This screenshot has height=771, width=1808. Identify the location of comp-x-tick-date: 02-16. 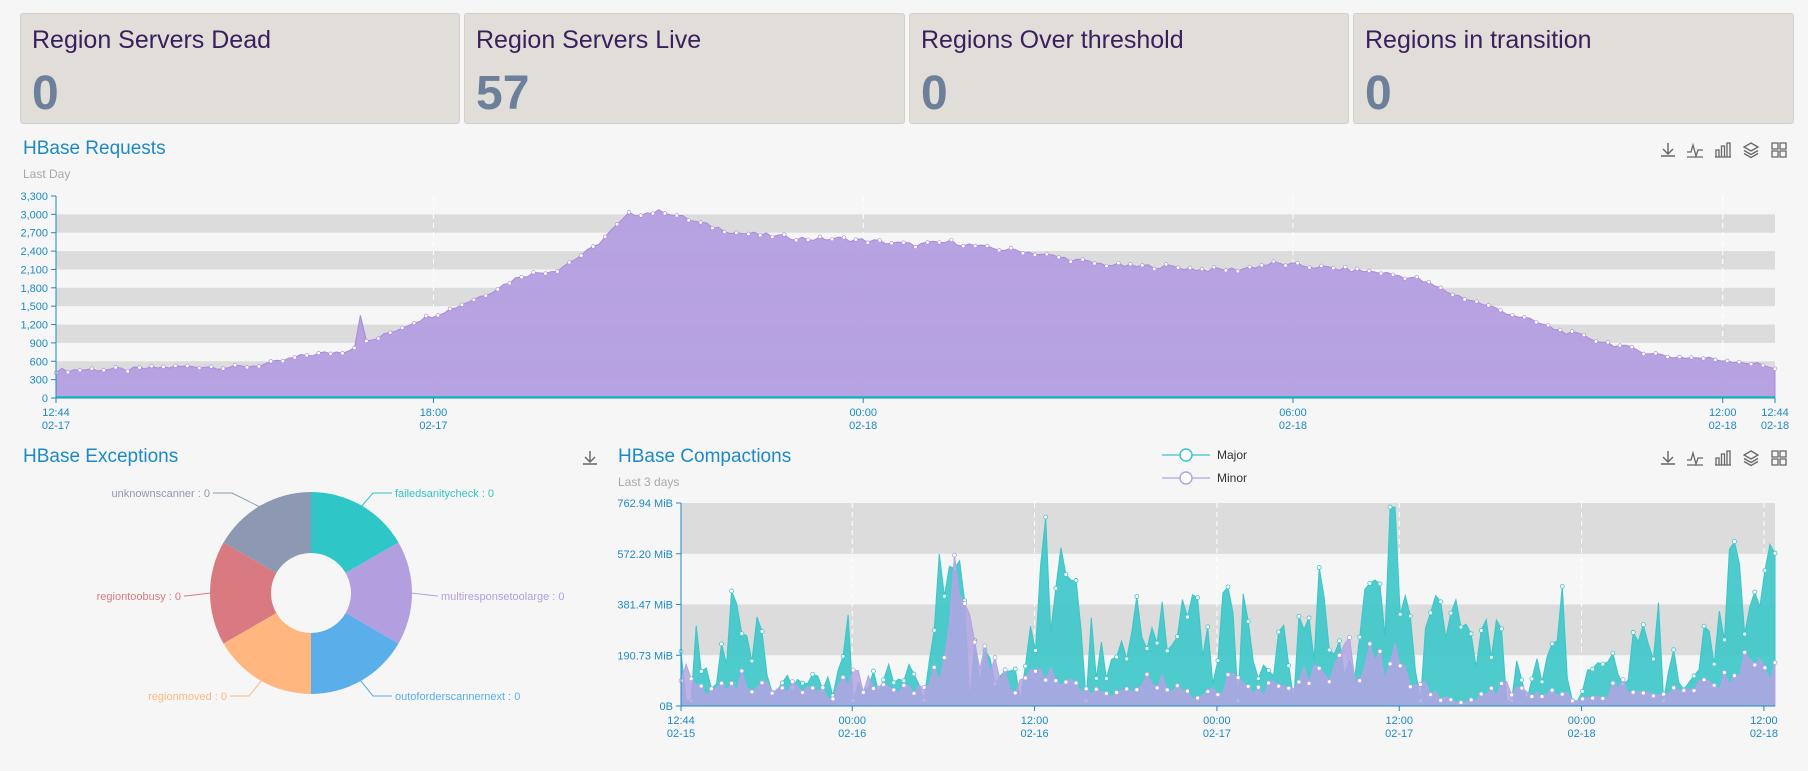
(852, 734).